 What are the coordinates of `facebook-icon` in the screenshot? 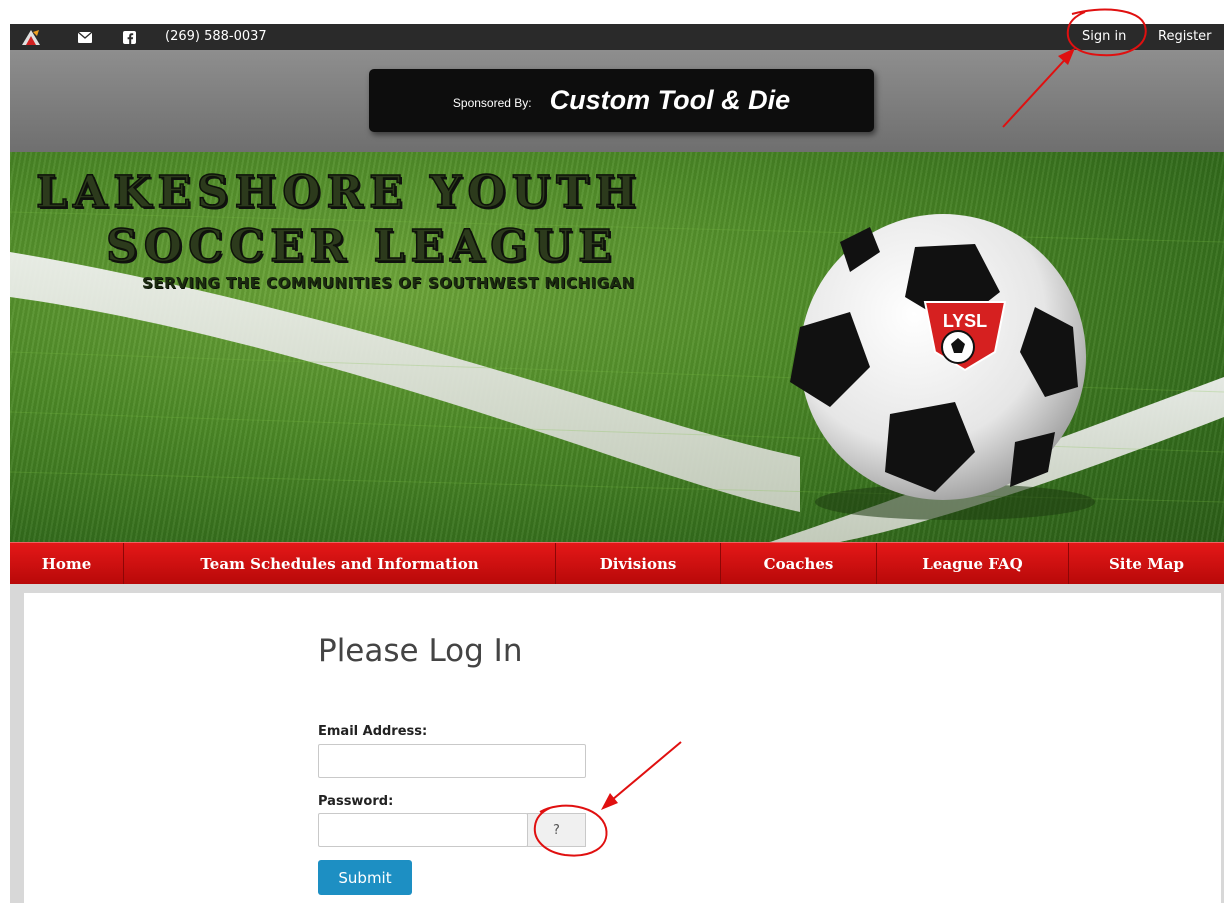 It's located at (129, 37).